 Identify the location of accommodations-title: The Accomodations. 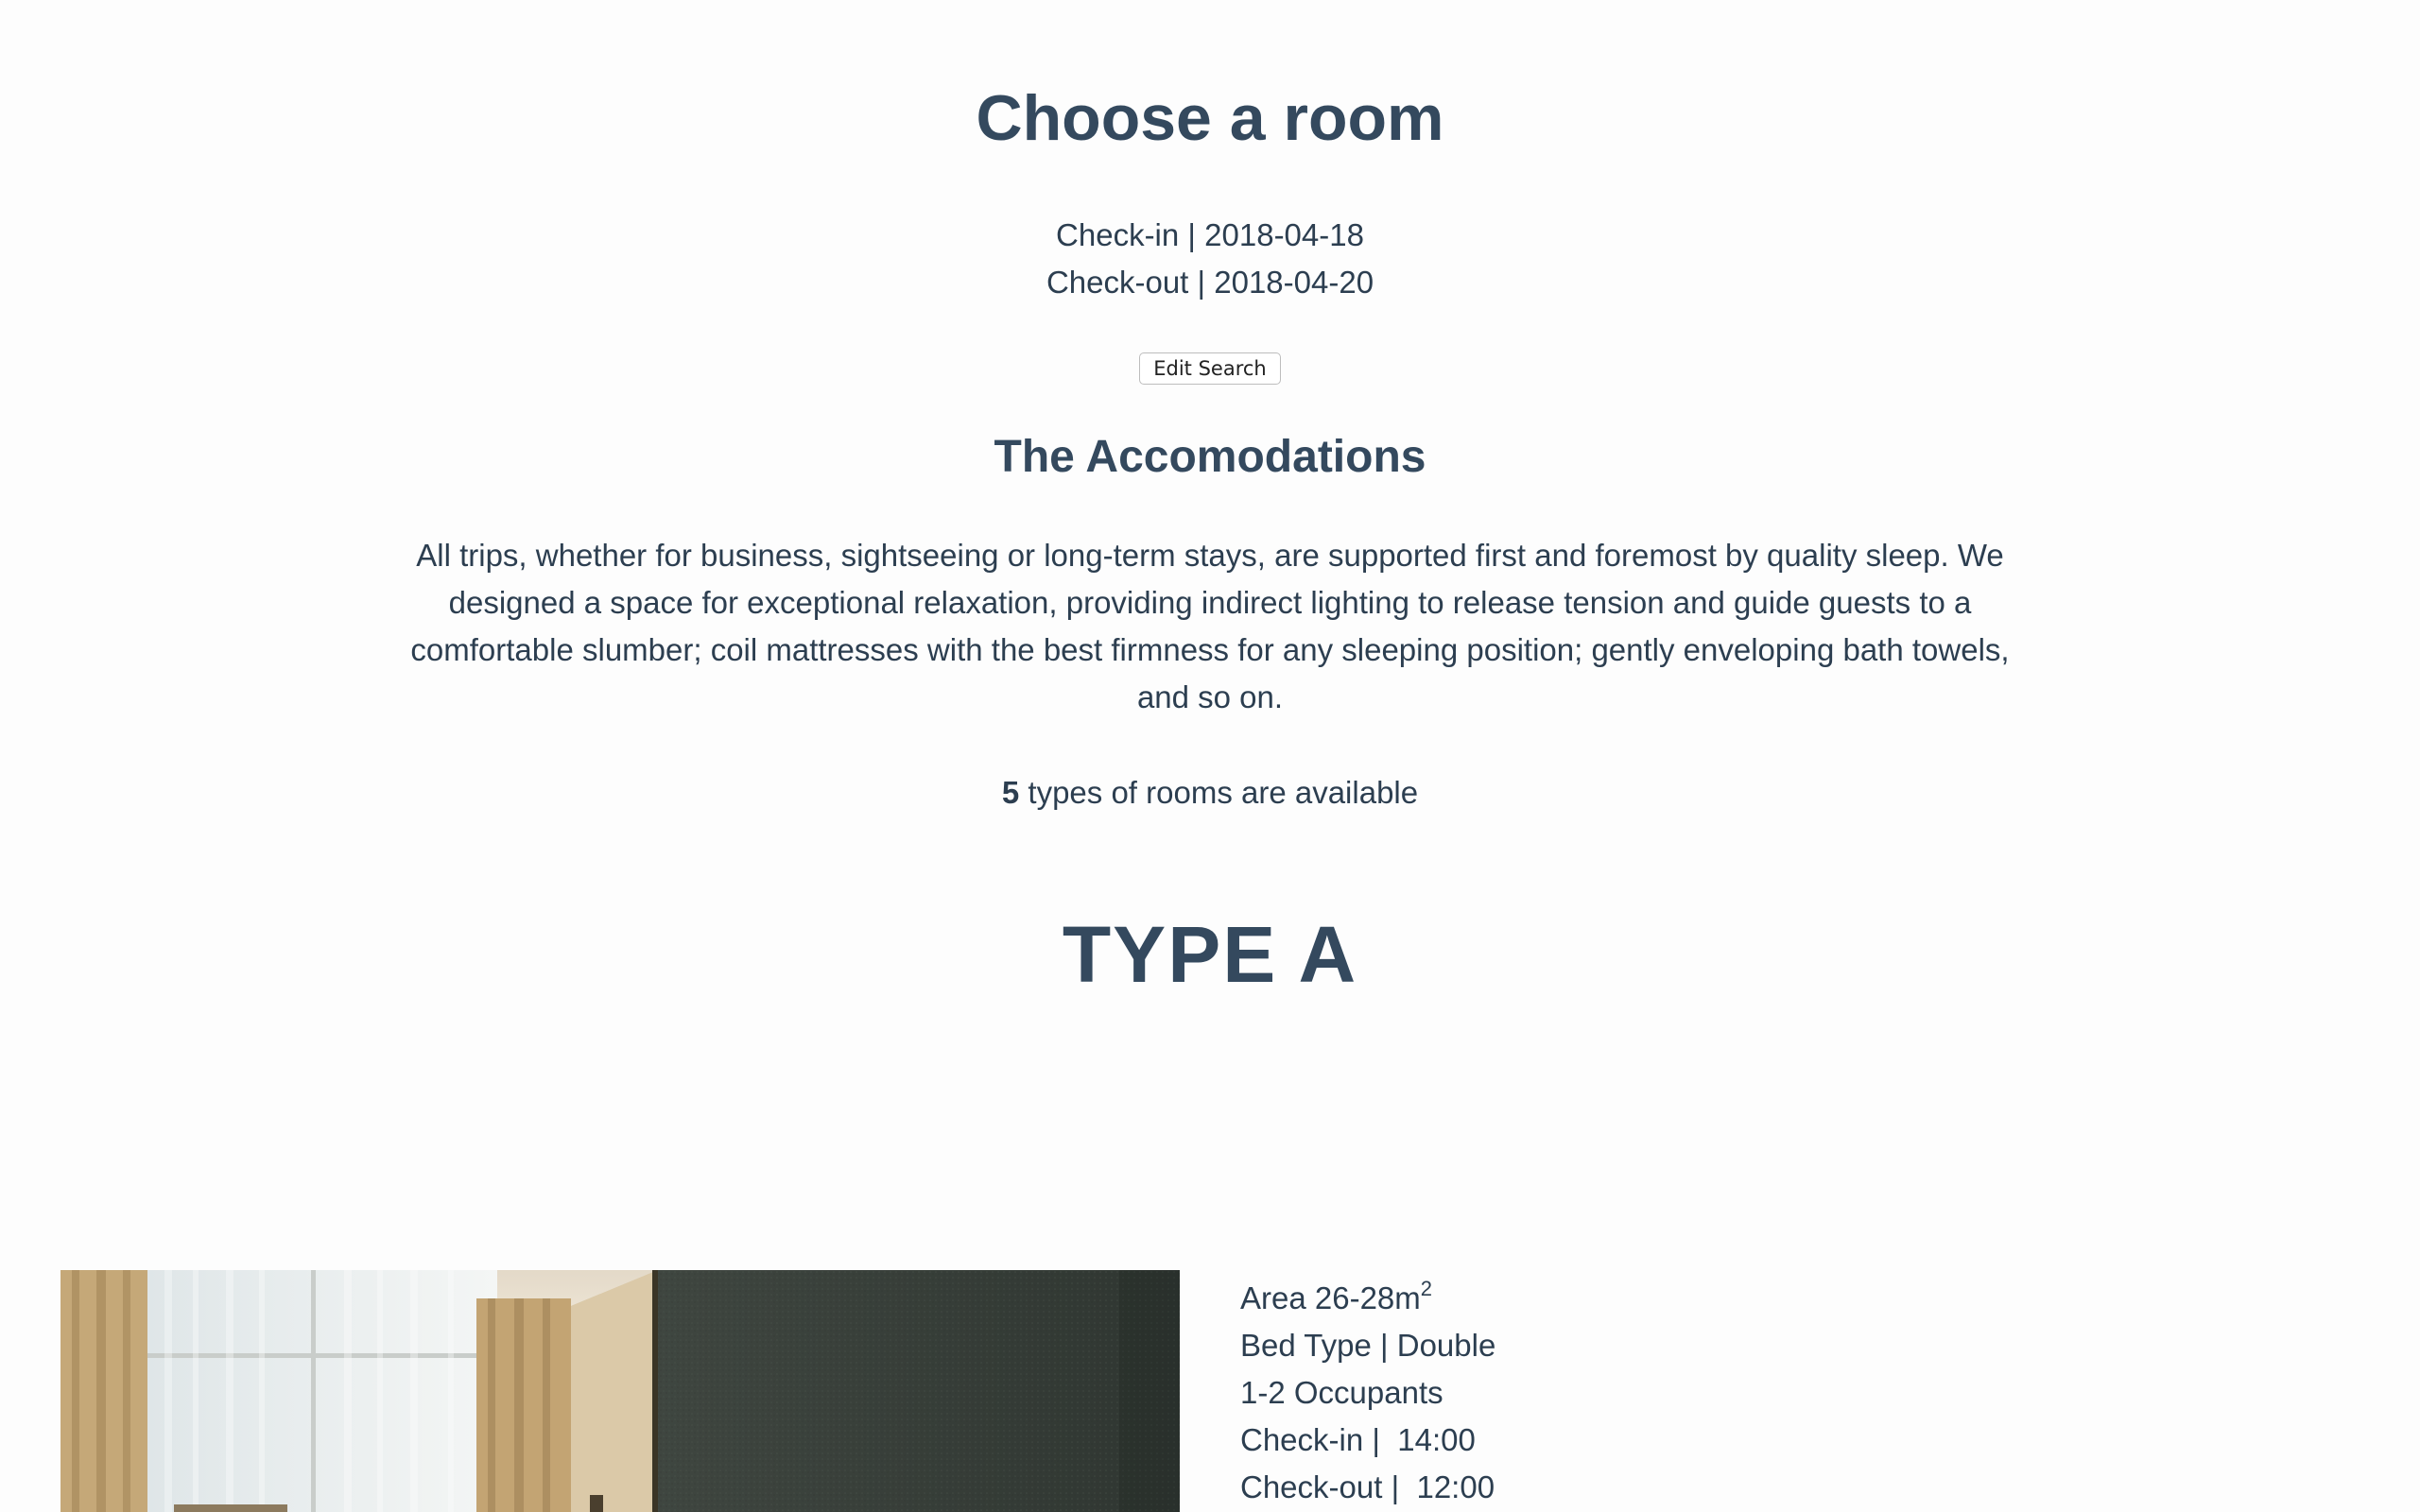
(1210, 457).